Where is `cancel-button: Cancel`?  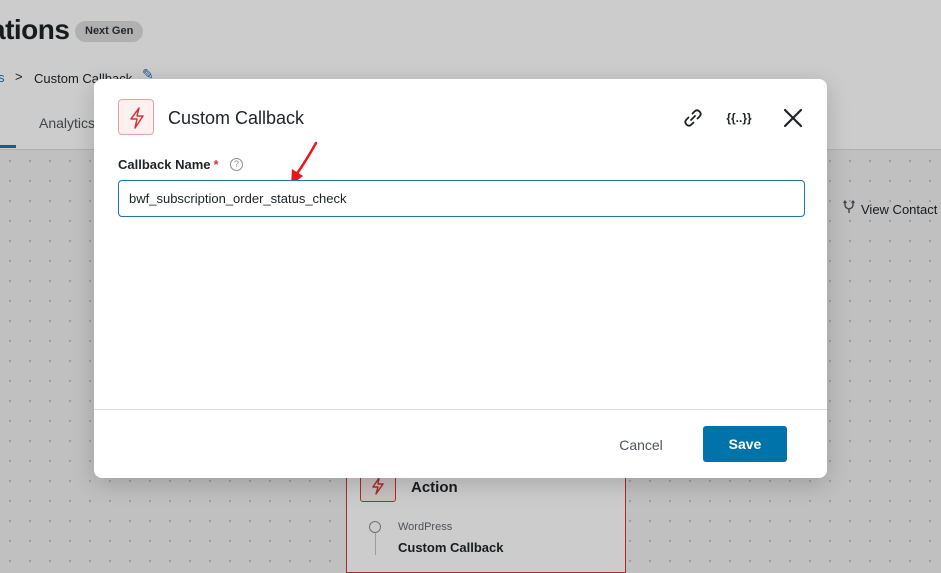 cancel-button: Cancel is located at coordinates (641, 445).